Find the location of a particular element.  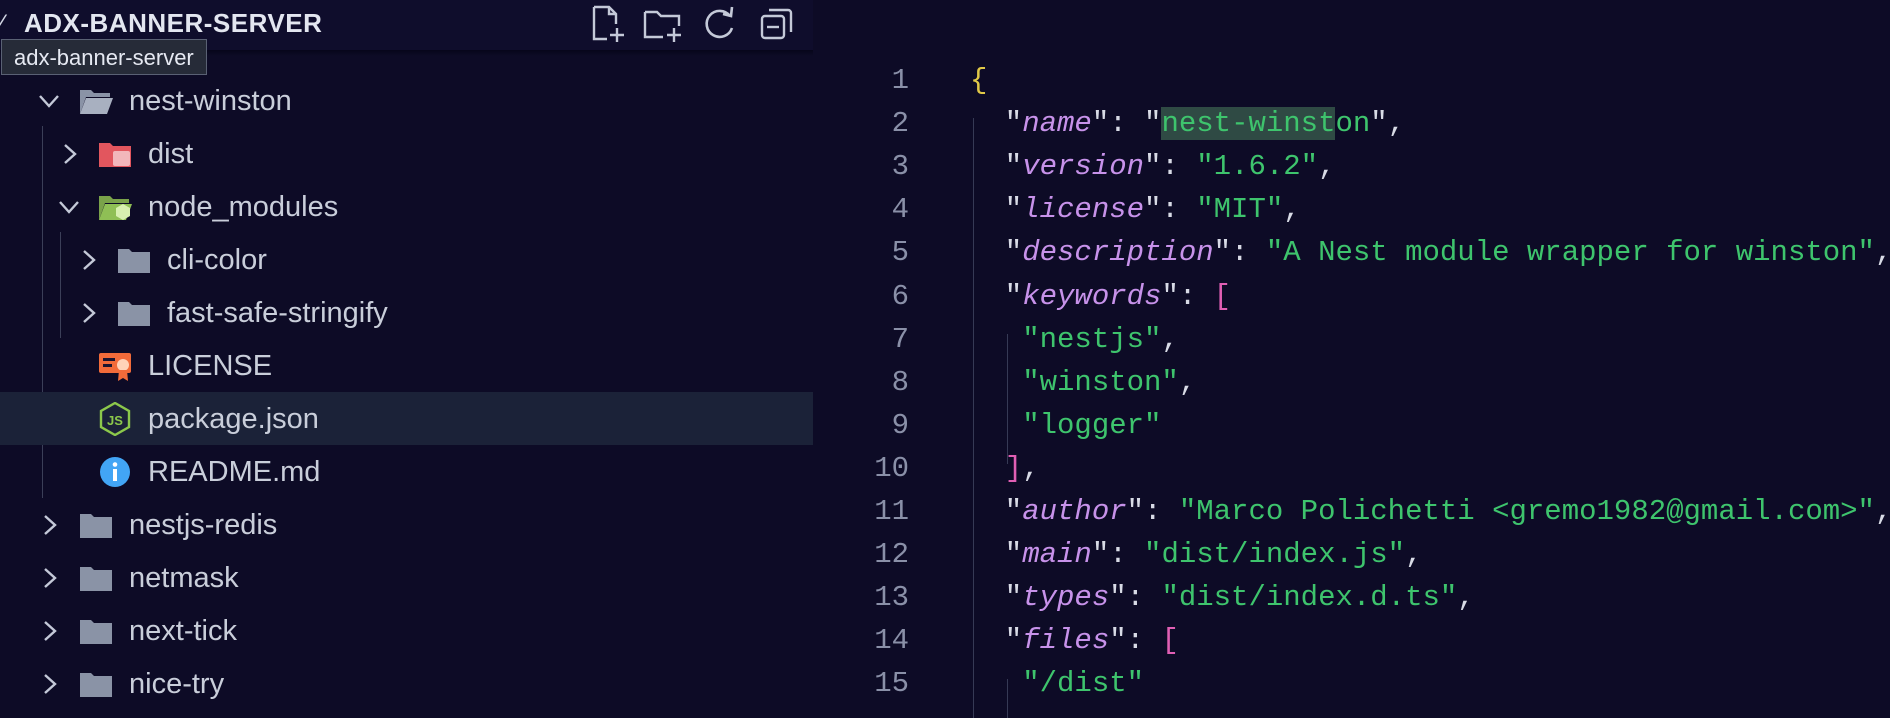

code-line: 7 "nestjs", is located at coordinates (1351, 339).